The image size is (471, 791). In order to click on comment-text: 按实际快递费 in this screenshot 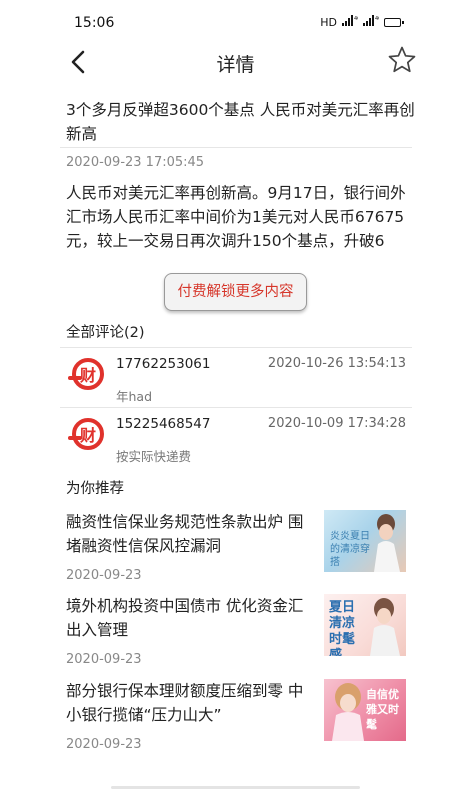, I will do `click(154, 456)`.